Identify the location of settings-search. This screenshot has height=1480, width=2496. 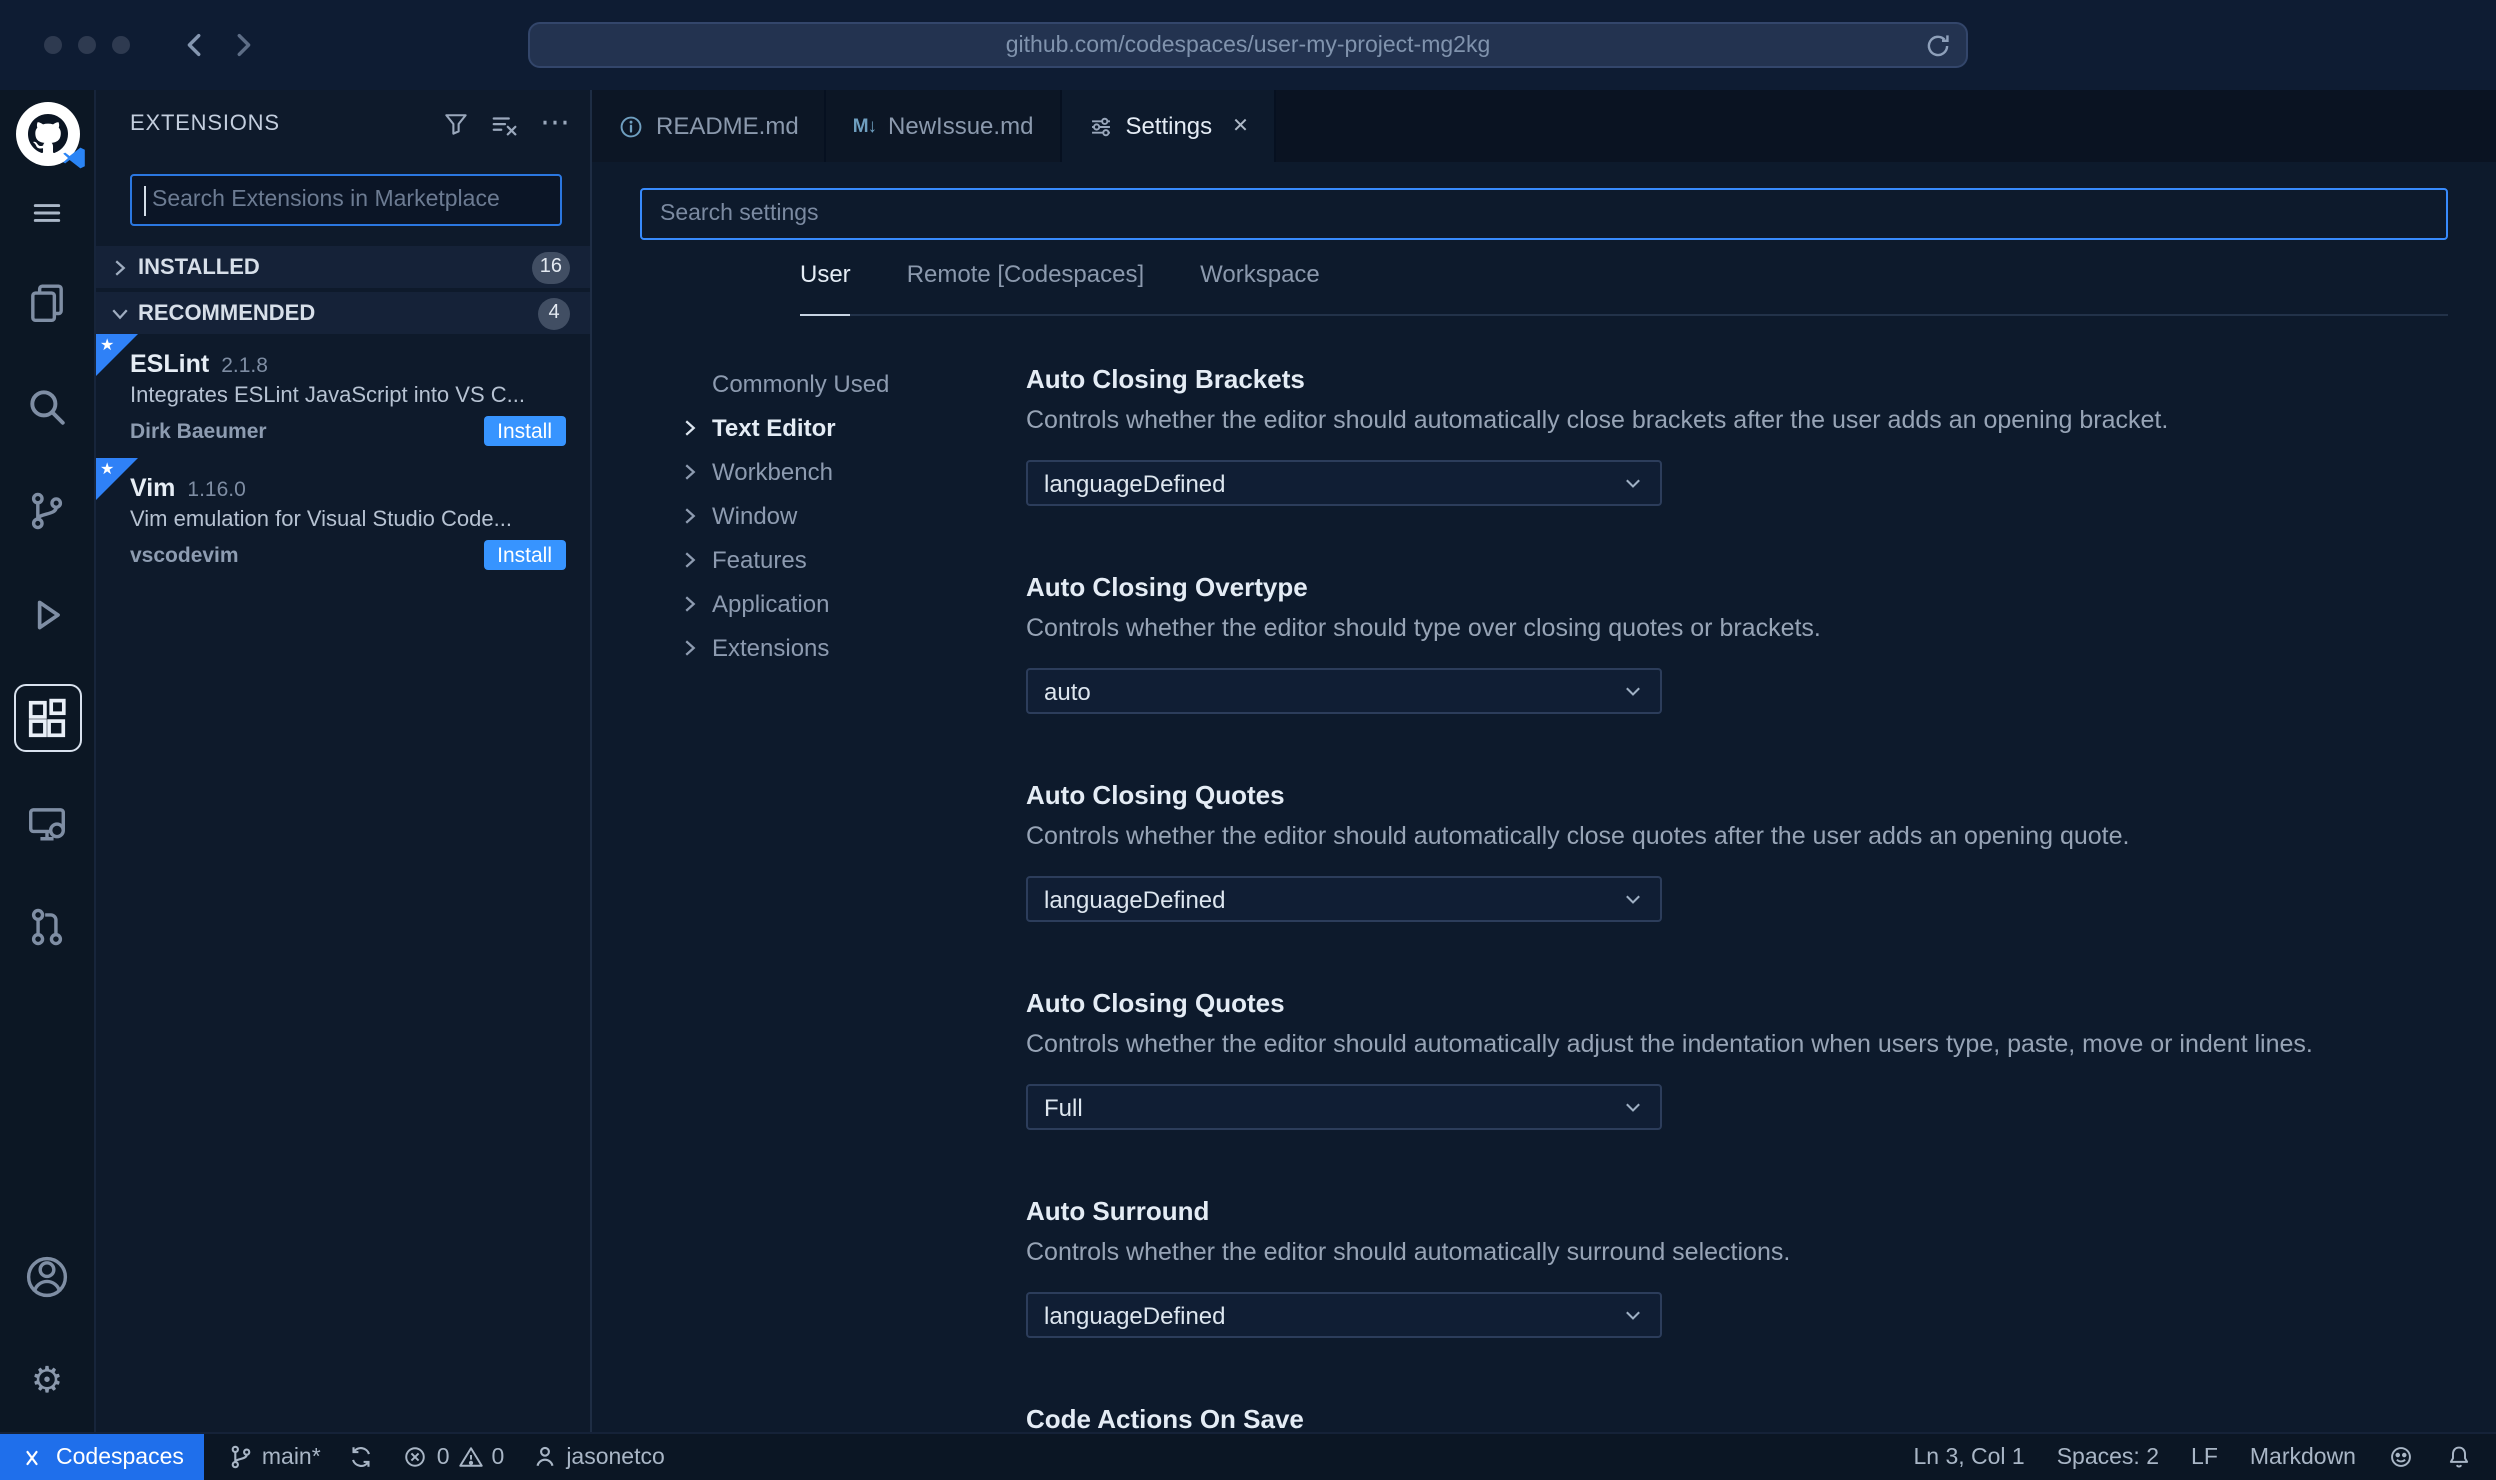
(1544, 214).